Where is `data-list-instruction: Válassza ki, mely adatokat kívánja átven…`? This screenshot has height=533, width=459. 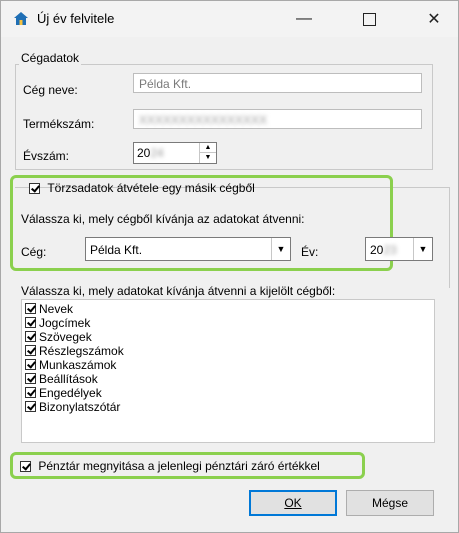 data-list-instruction: Válassza ki, mely adatokat kívánja átven… is located at coordinates (178, 291).